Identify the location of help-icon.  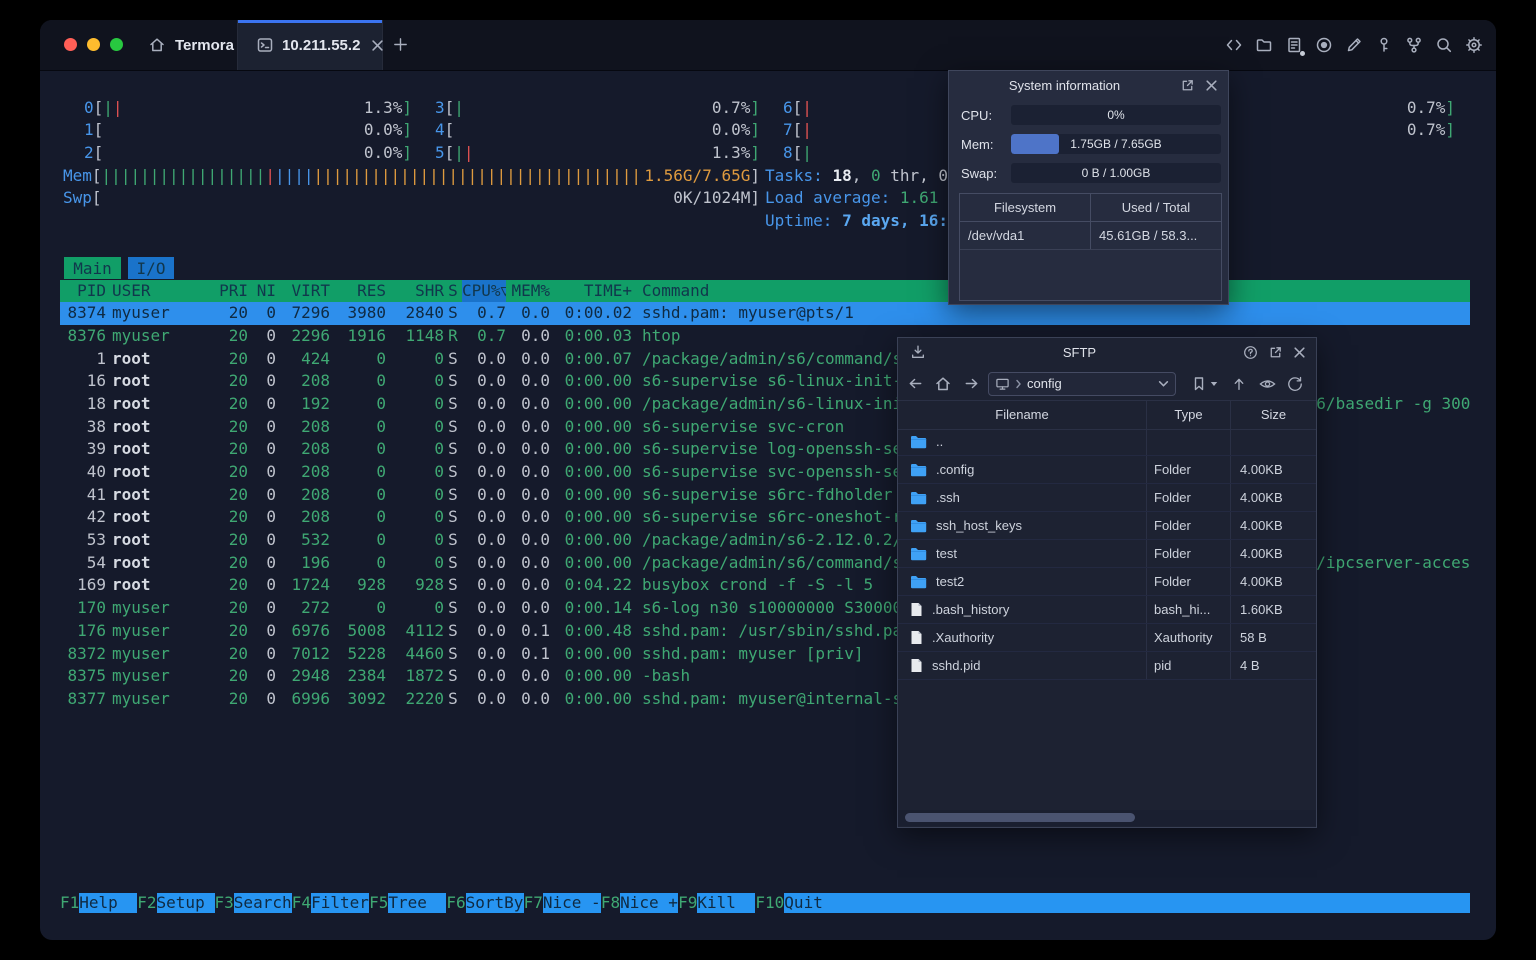
(1250, 352).